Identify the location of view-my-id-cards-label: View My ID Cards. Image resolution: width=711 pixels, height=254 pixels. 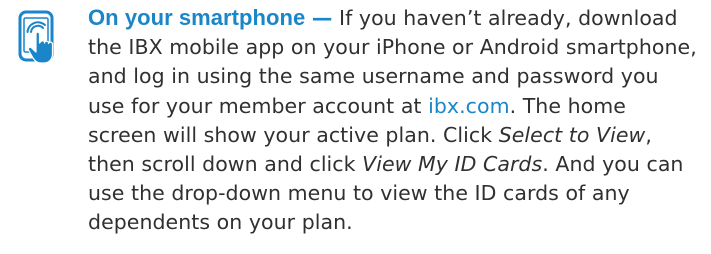
(452, 164).